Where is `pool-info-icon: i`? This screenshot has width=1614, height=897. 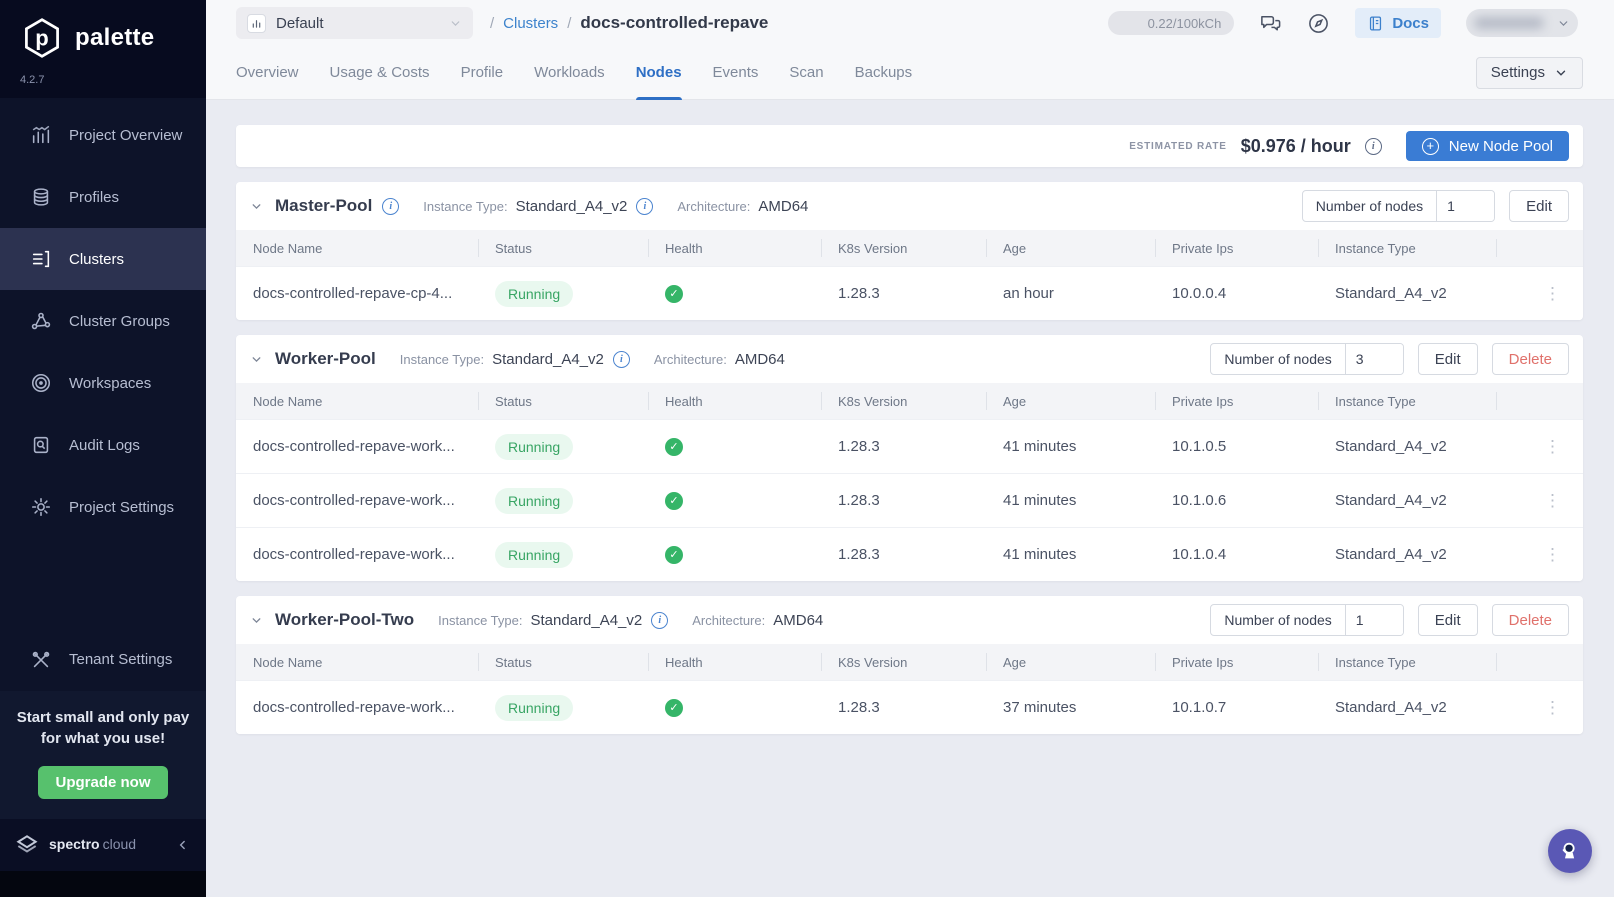 pool-info-icon: i is located at coordinates (391, 206).